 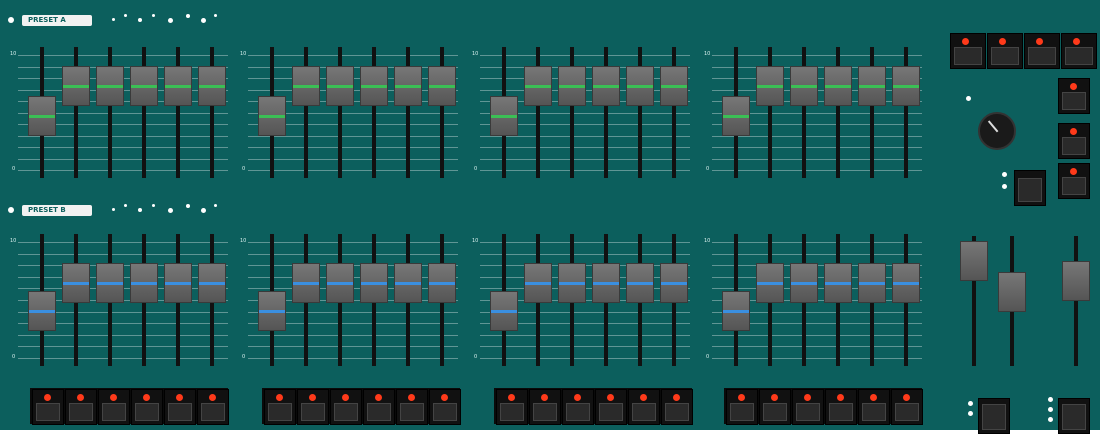 What do you see at coordinates (140, 20) in the screenshot?
I see `indicator-dot` at bounding box center [140, 20].